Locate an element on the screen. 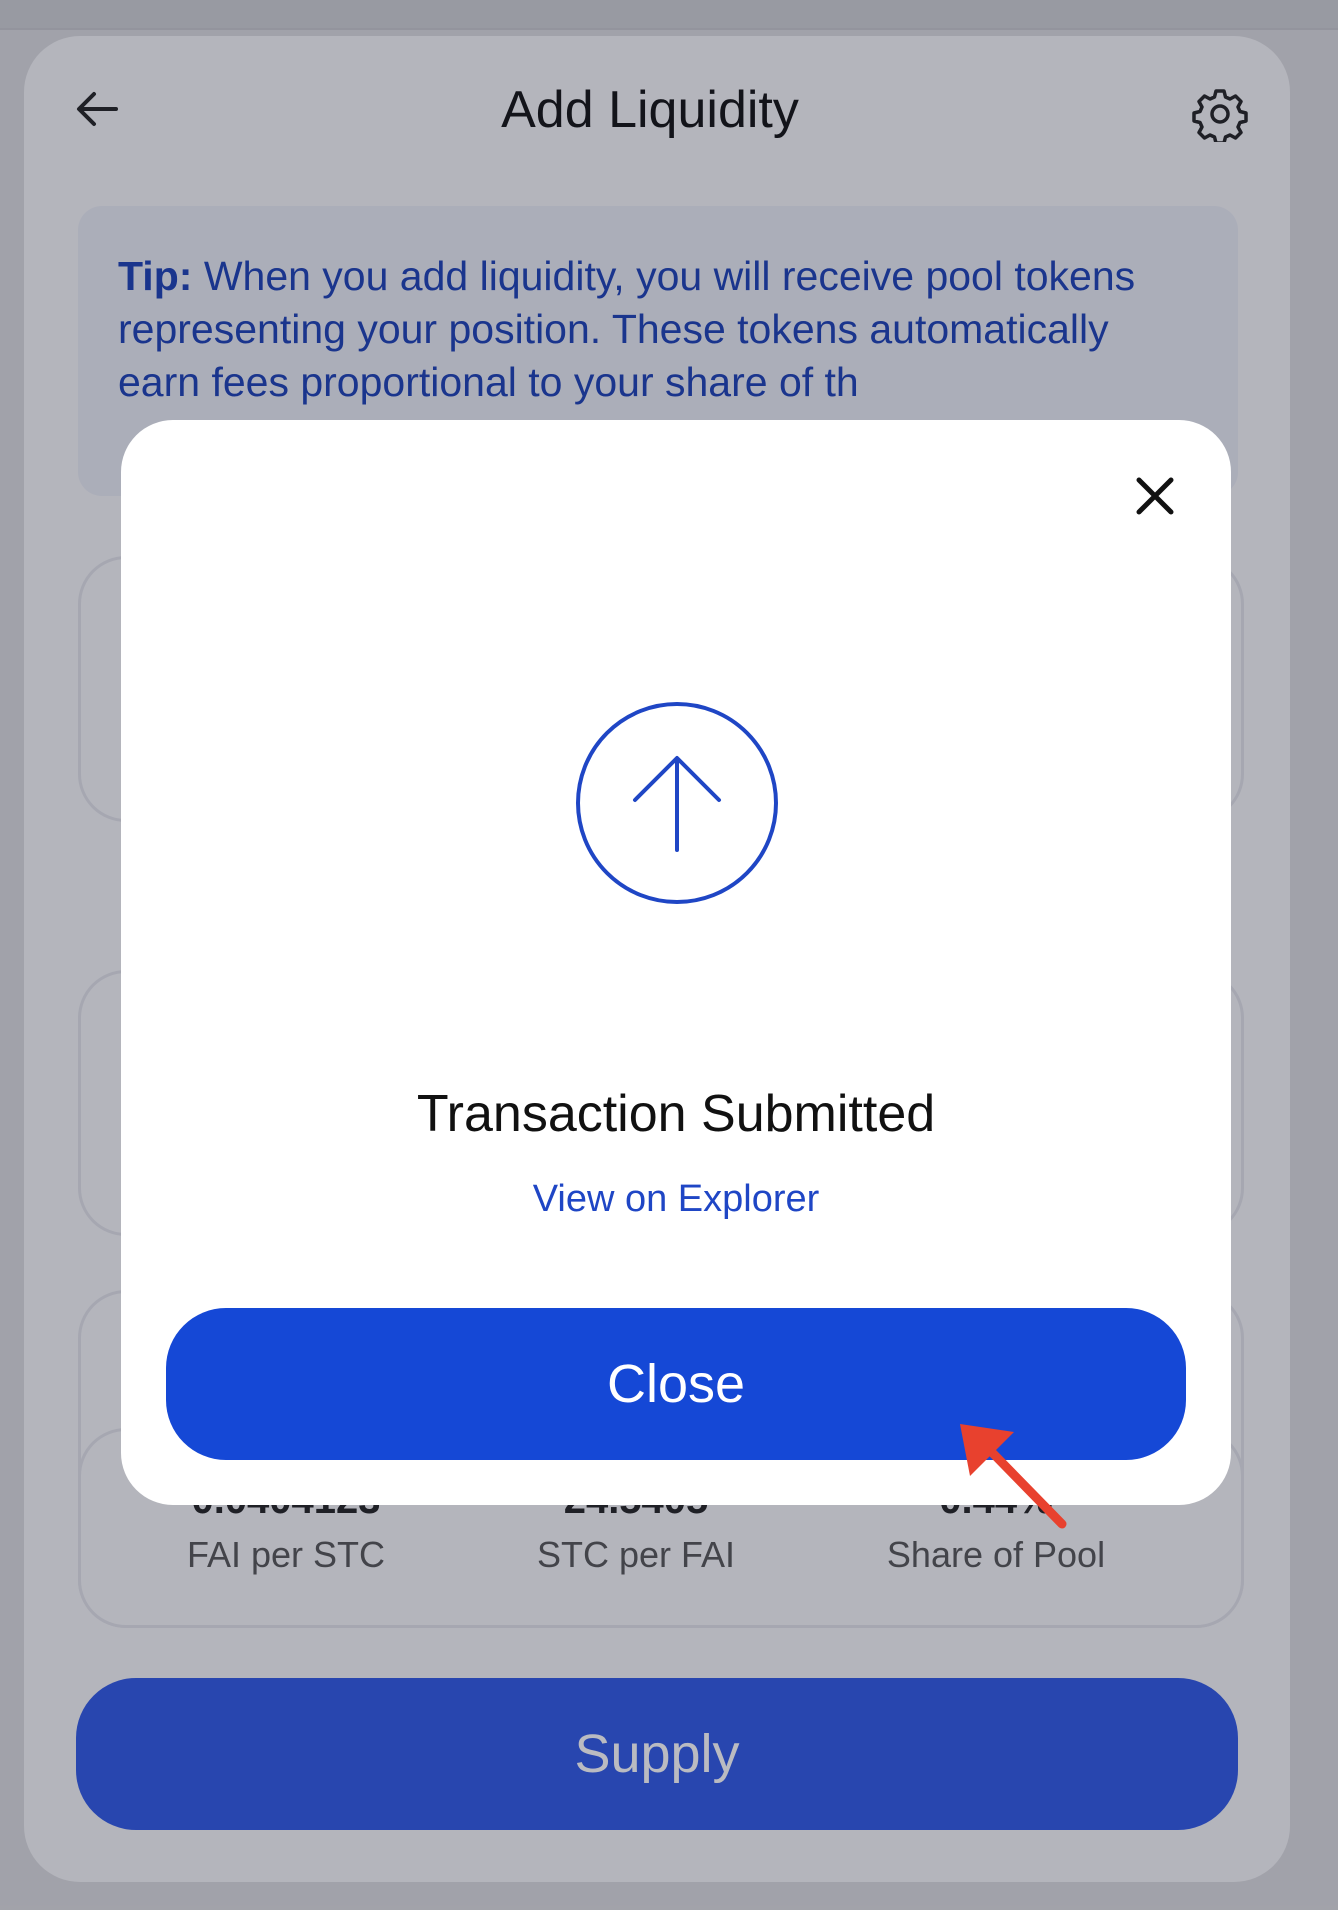 Image resolution: width=1338 pixels, height=1910 pixels. close-icon is located at coordinates (1155, 496).